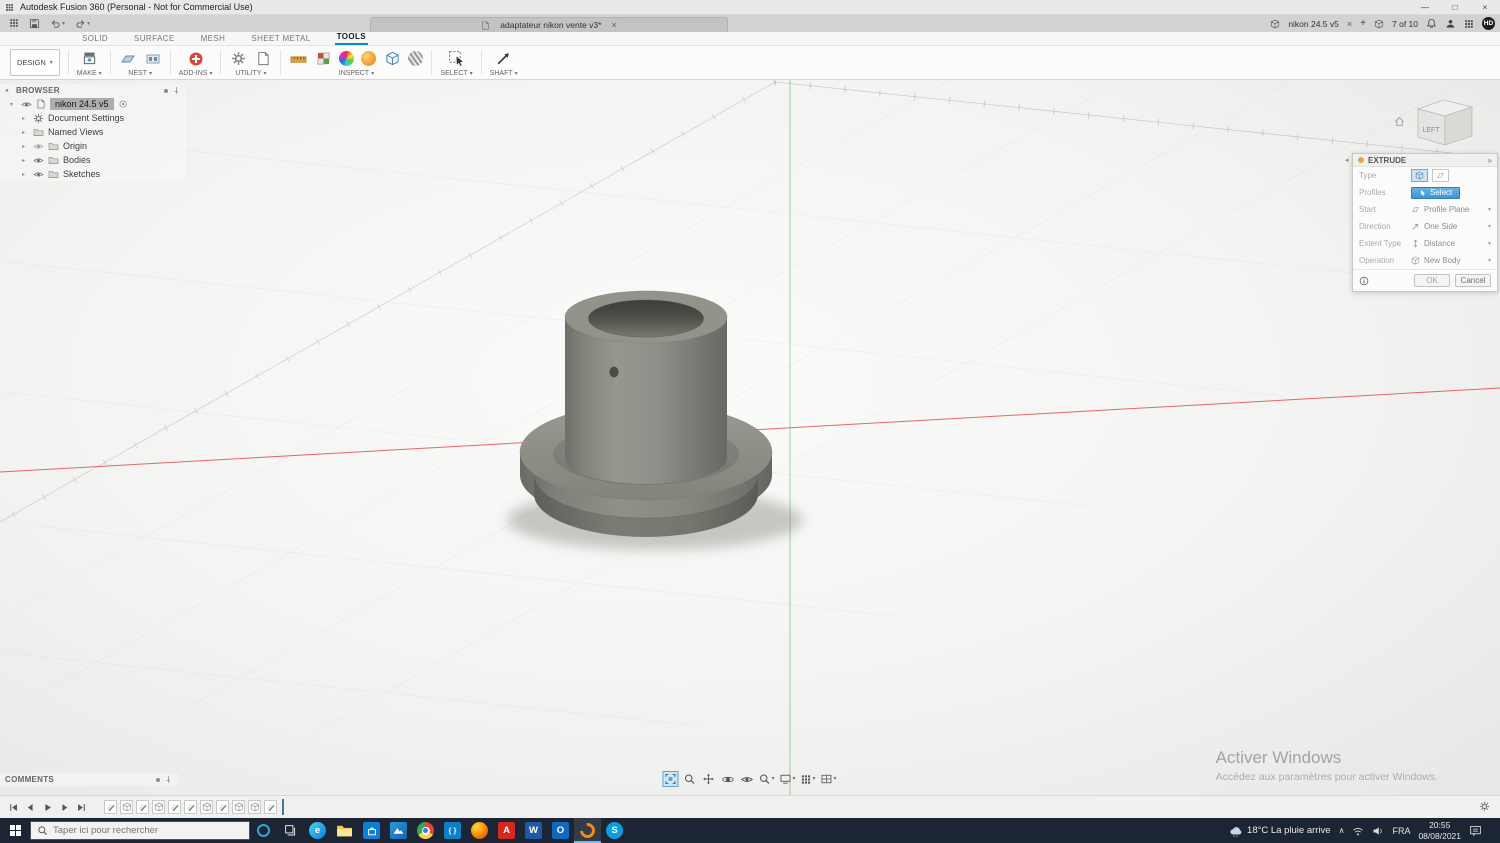  Describe the element at coordinates (344, 830) in the screenshot. I see `taskbar-app-file-explorer-icon` at that location.